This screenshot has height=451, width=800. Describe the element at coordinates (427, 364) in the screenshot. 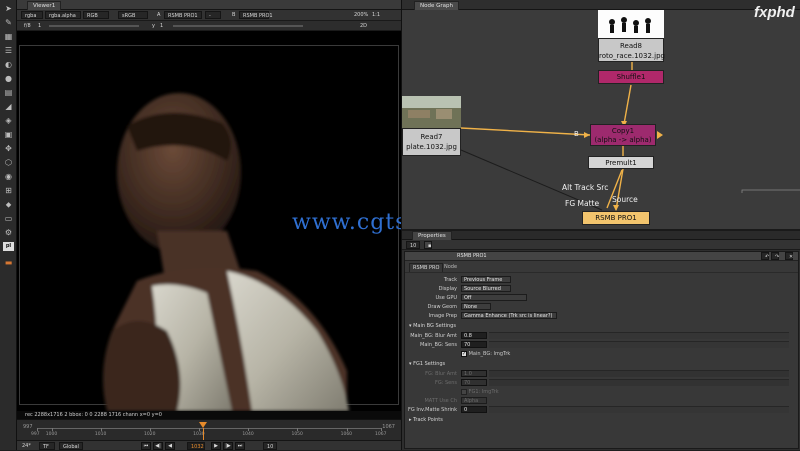

I see `fg1-section: ▾ FG1 Settings` at that location.